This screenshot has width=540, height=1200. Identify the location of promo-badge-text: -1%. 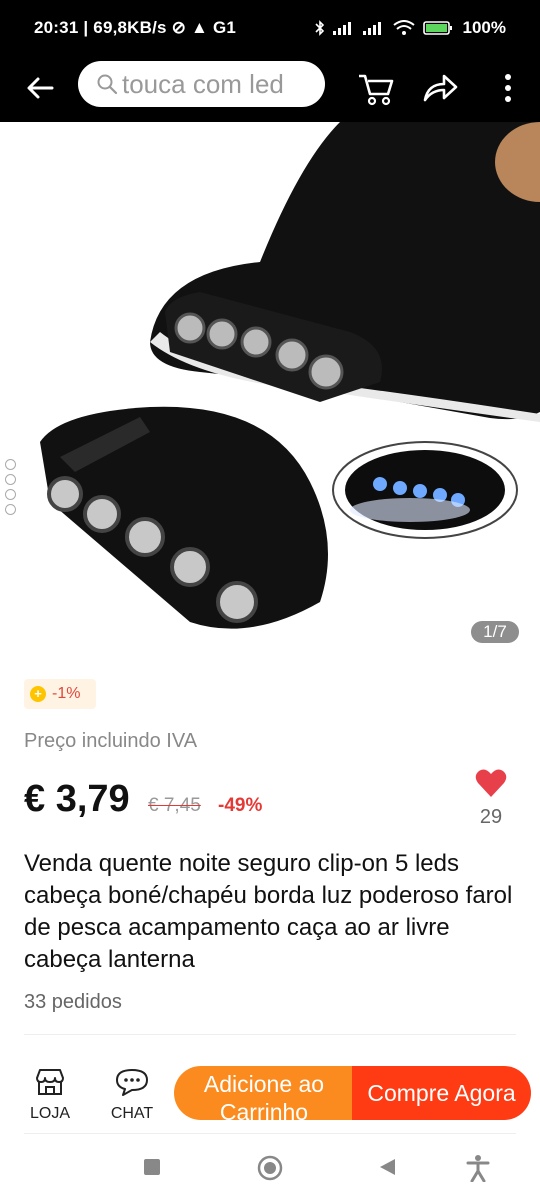
(66, 693).